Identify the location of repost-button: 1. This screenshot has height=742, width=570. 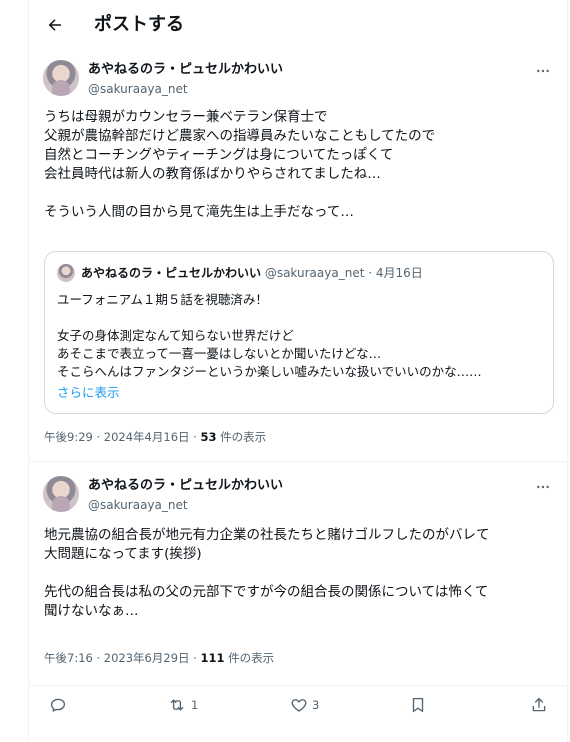
(182, 705).